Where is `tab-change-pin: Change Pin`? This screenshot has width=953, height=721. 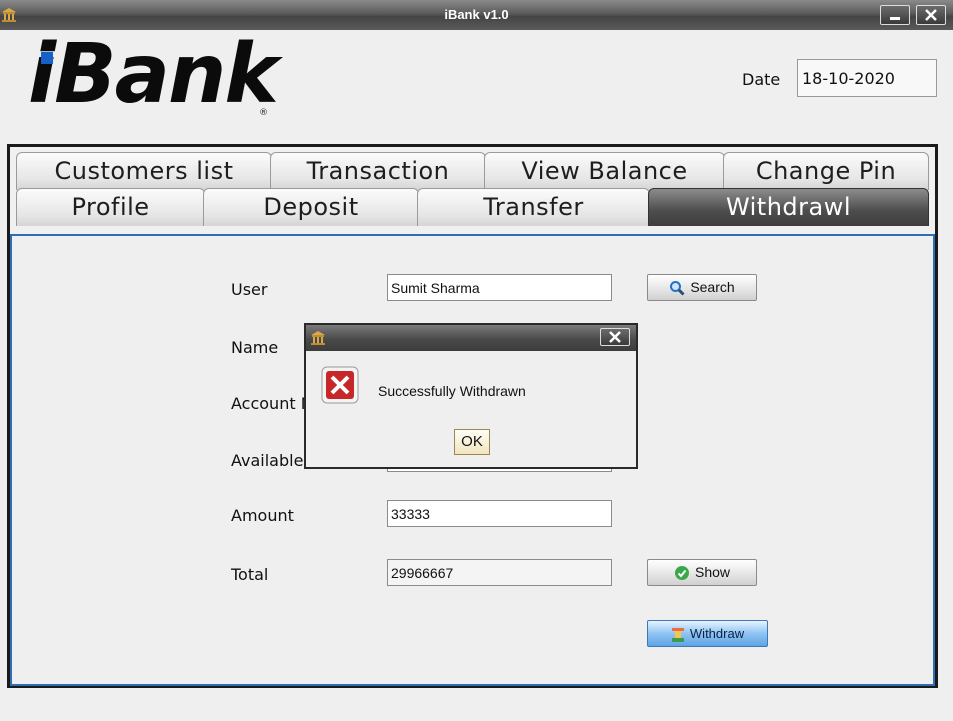 tab-change-pin: Change Pin is located at coordinates (826, 171).